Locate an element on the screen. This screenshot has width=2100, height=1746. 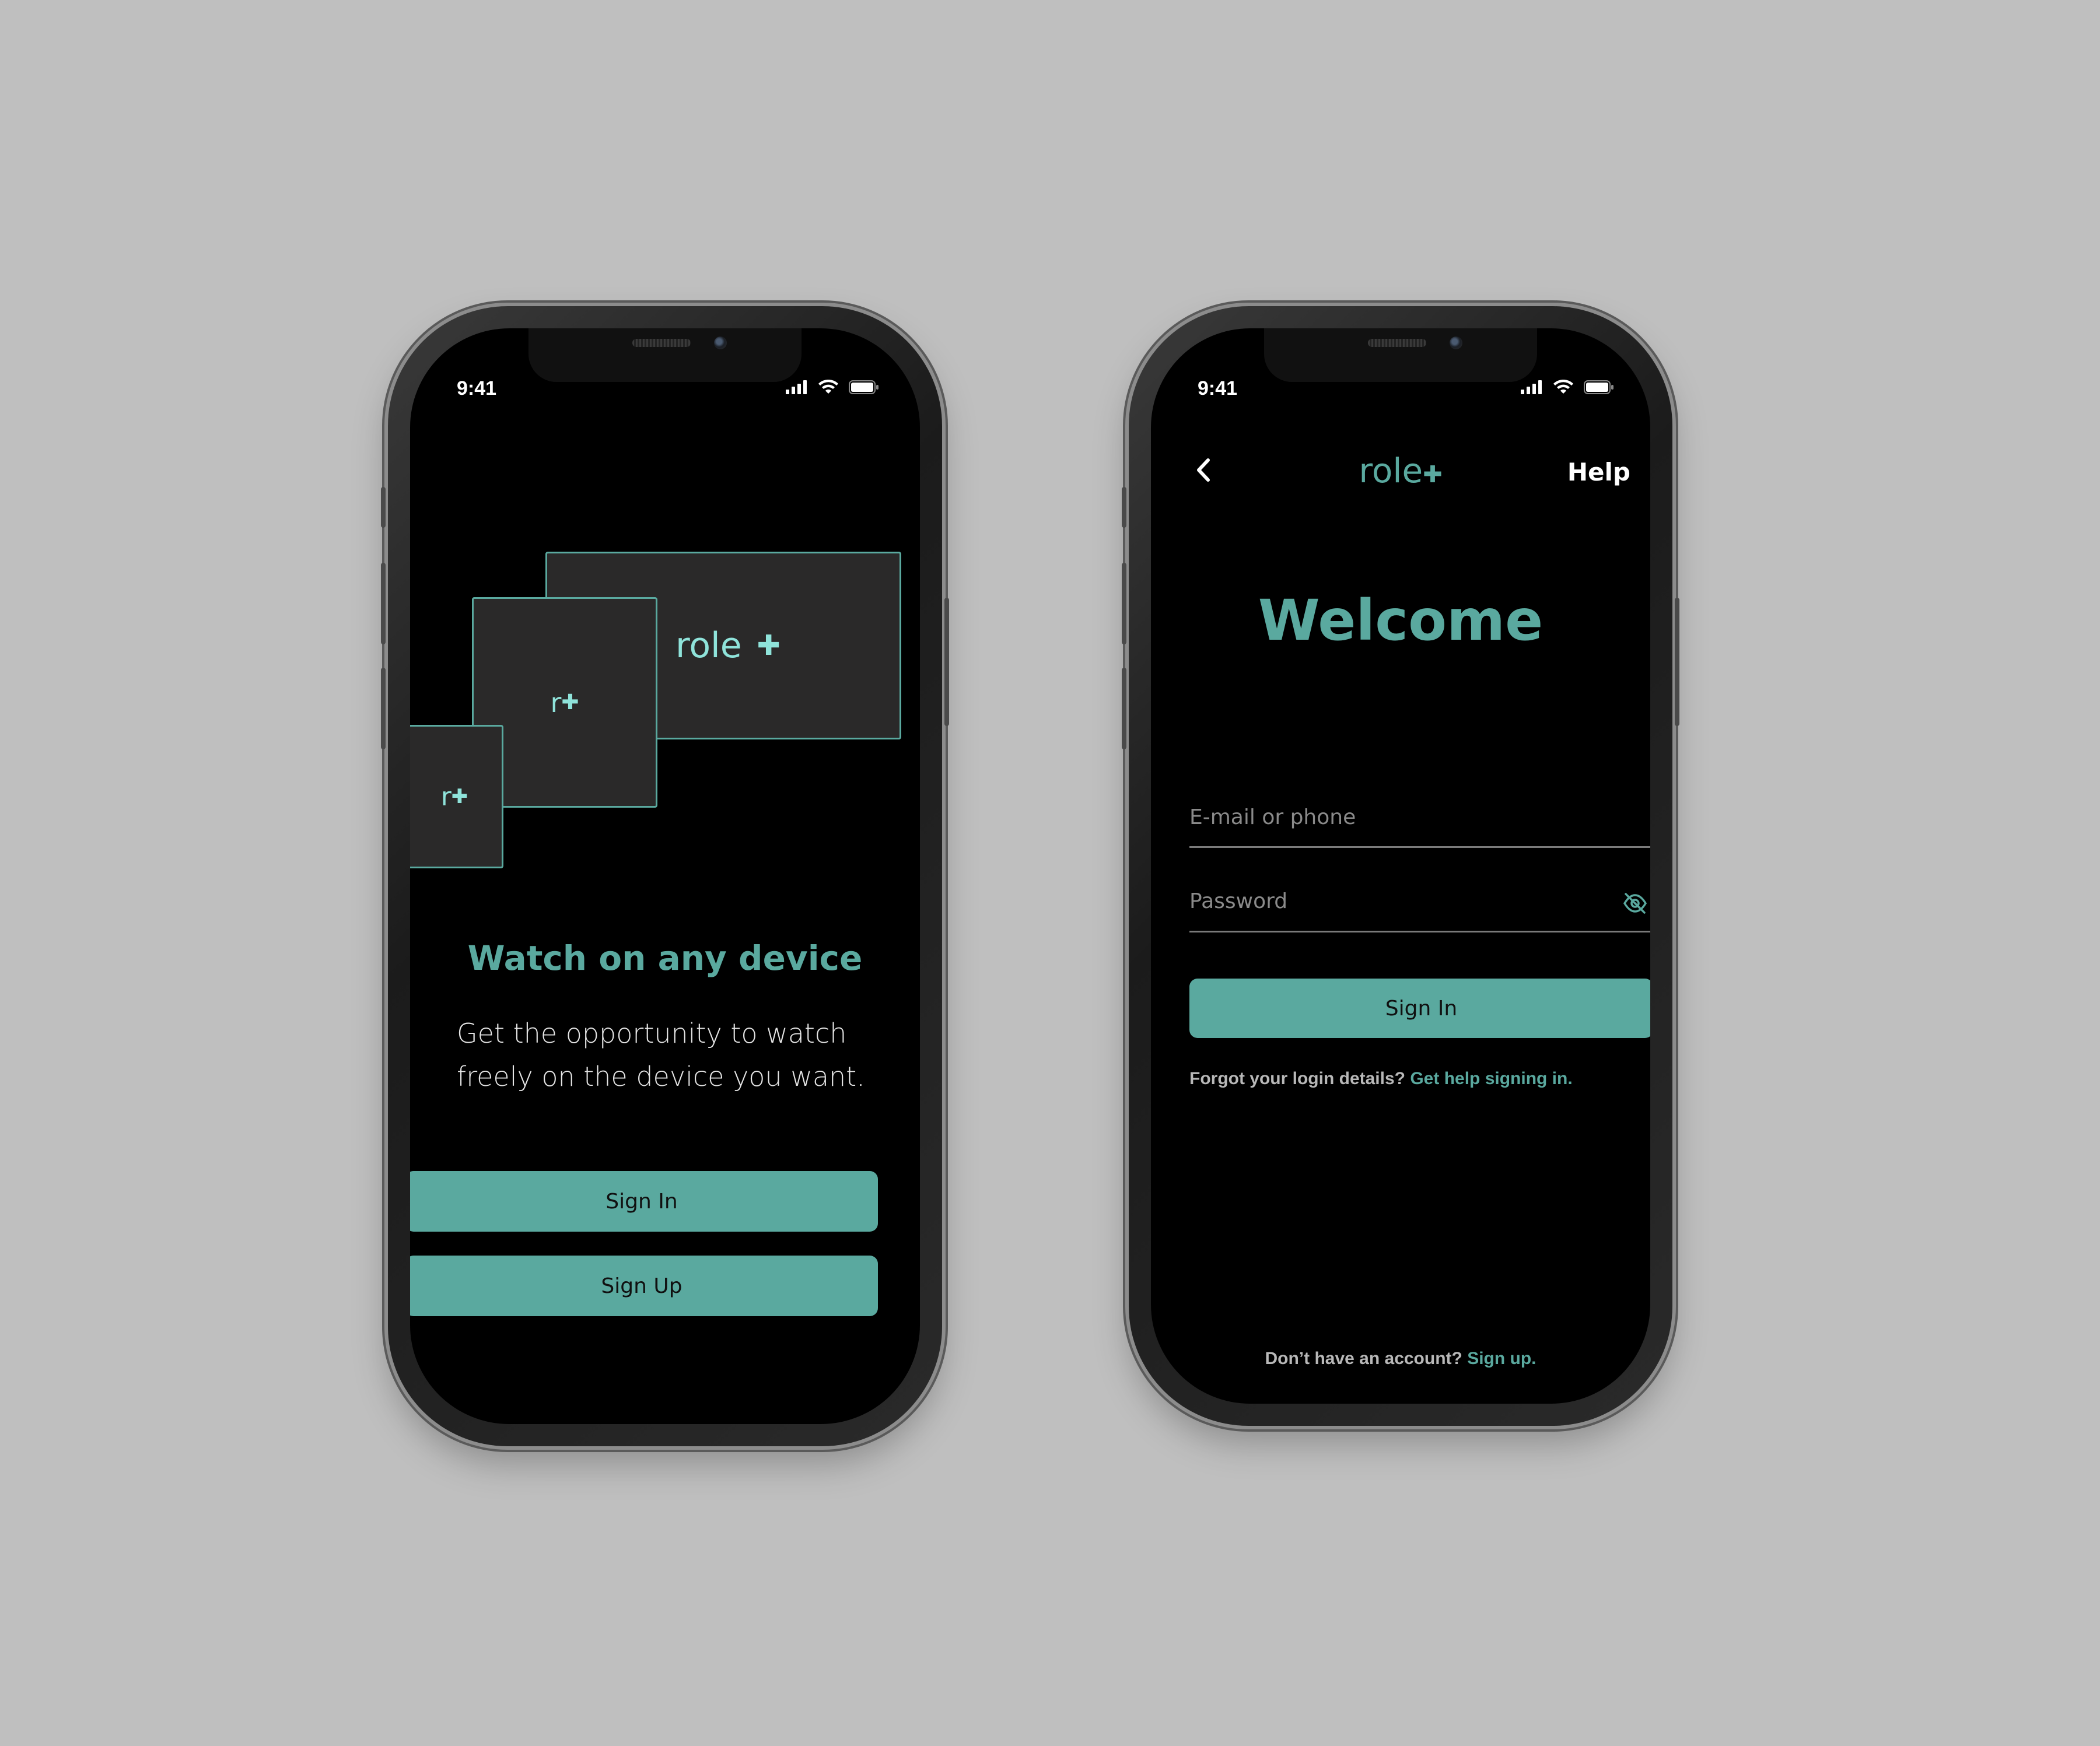
signup-prompt-text: Don’t have an account? Sign up. is located at coordinates (1400, 1359).